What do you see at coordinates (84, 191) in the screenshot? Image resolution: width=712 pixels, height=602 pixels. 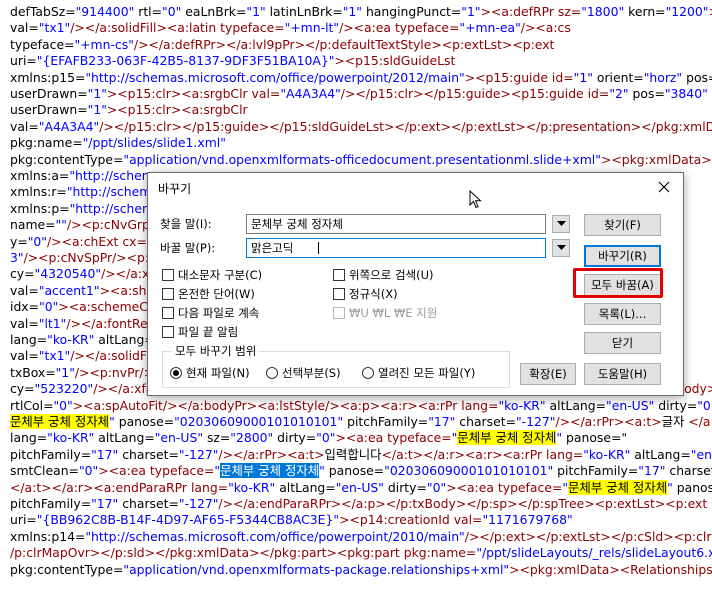 I see `code-line: xmlns:r="http://schema` at bounding box center [84, 191].